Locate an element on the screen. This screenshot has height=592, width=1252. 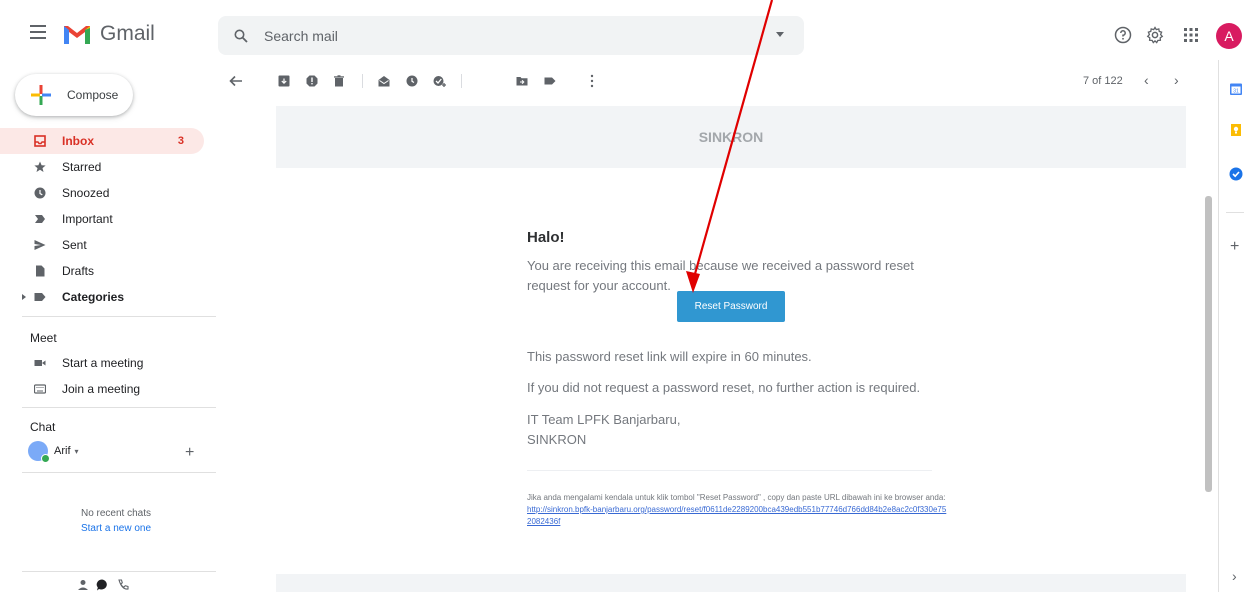
expand-caret-icon is located at coordinates (24, 297).